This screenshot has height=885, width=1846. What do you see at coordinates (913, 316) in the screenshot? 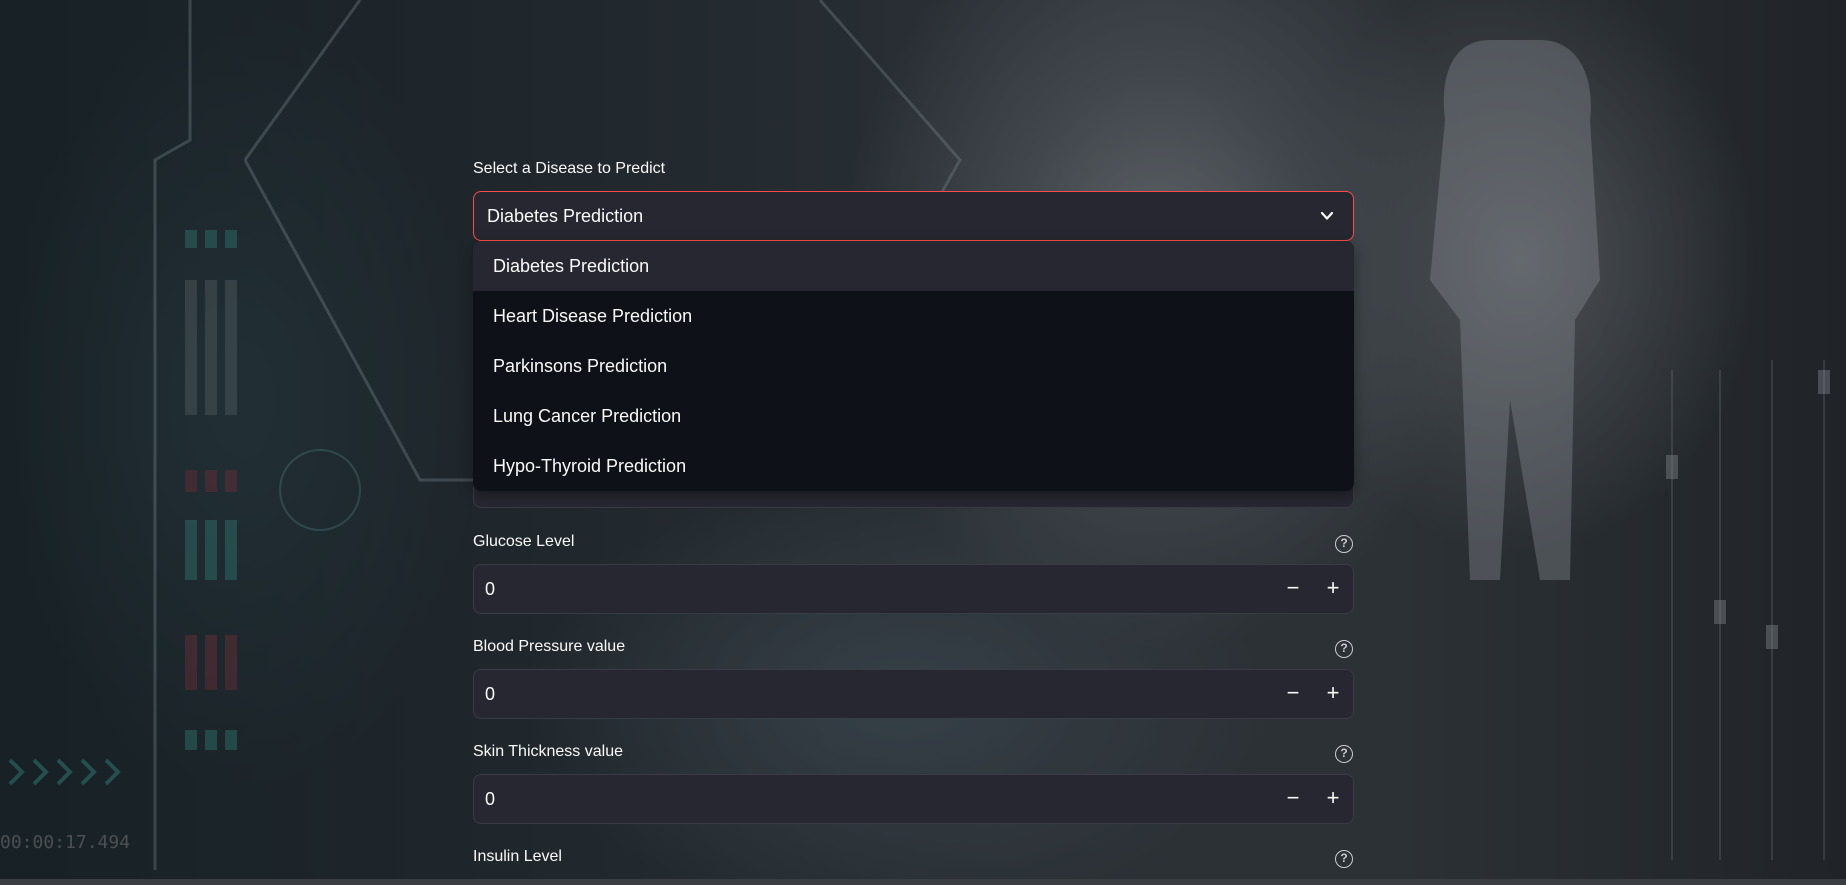
I see `option-heart-disease: Heart Disease Prediction` at bounding box center [913, 316].